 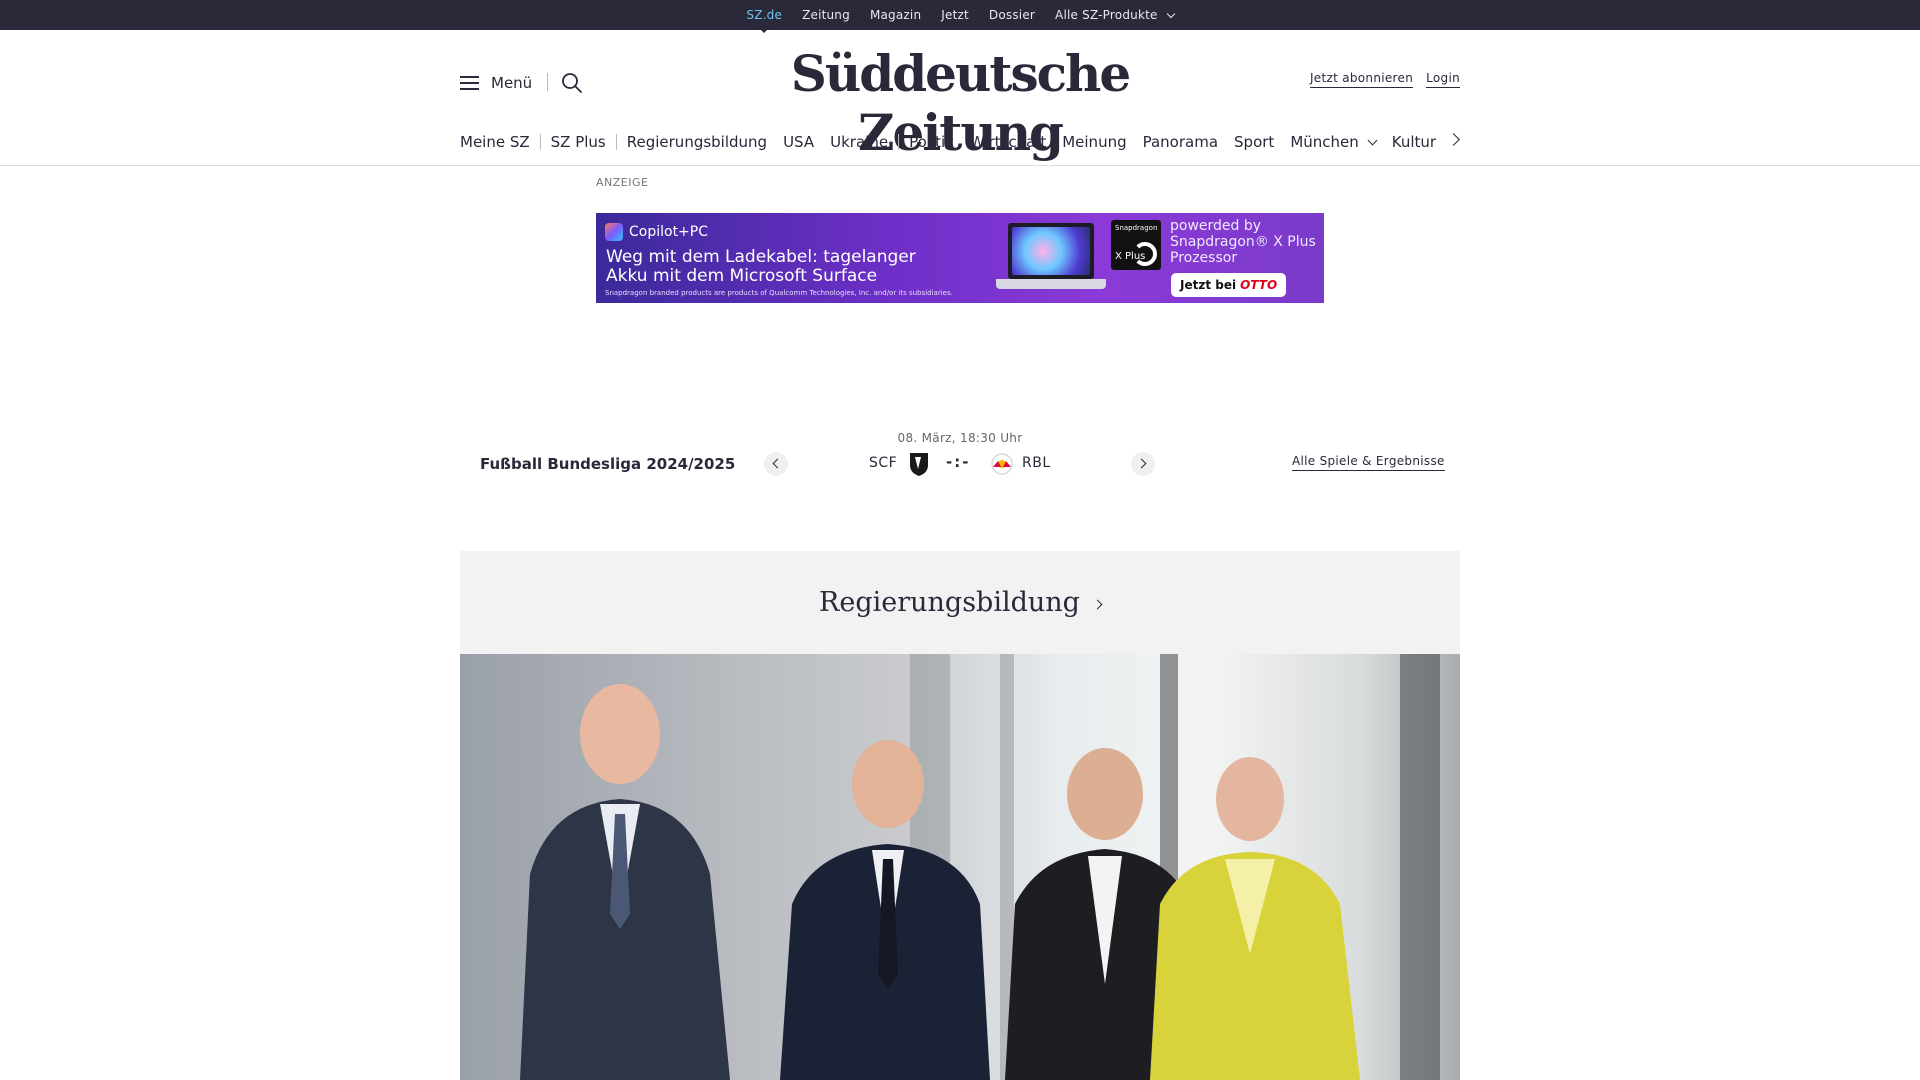 I want to click on home-team: SCF, so click(x=883, y=463).